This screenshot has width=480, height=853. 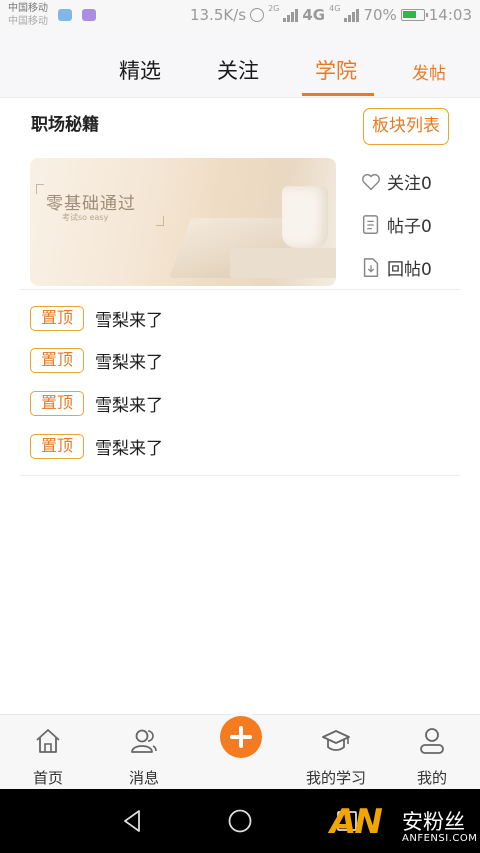 I want to click on contacts-icon, so click(x=144, y=741).